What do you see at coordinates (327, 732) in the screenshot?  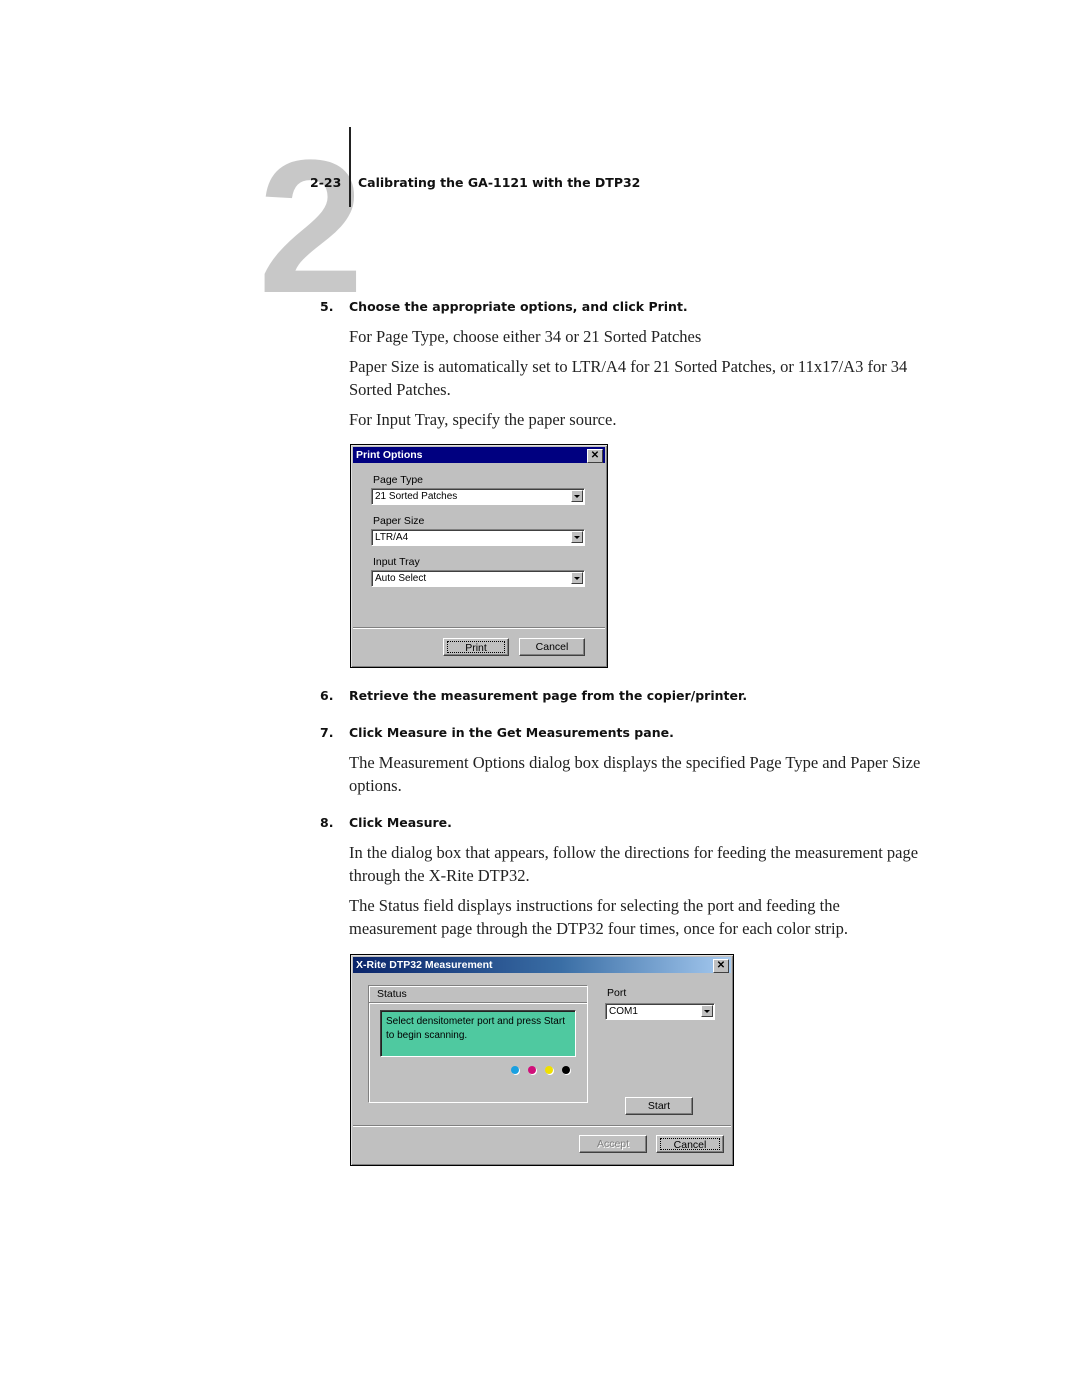 I see `step-number: 7.` at bounding box center [327, 732].